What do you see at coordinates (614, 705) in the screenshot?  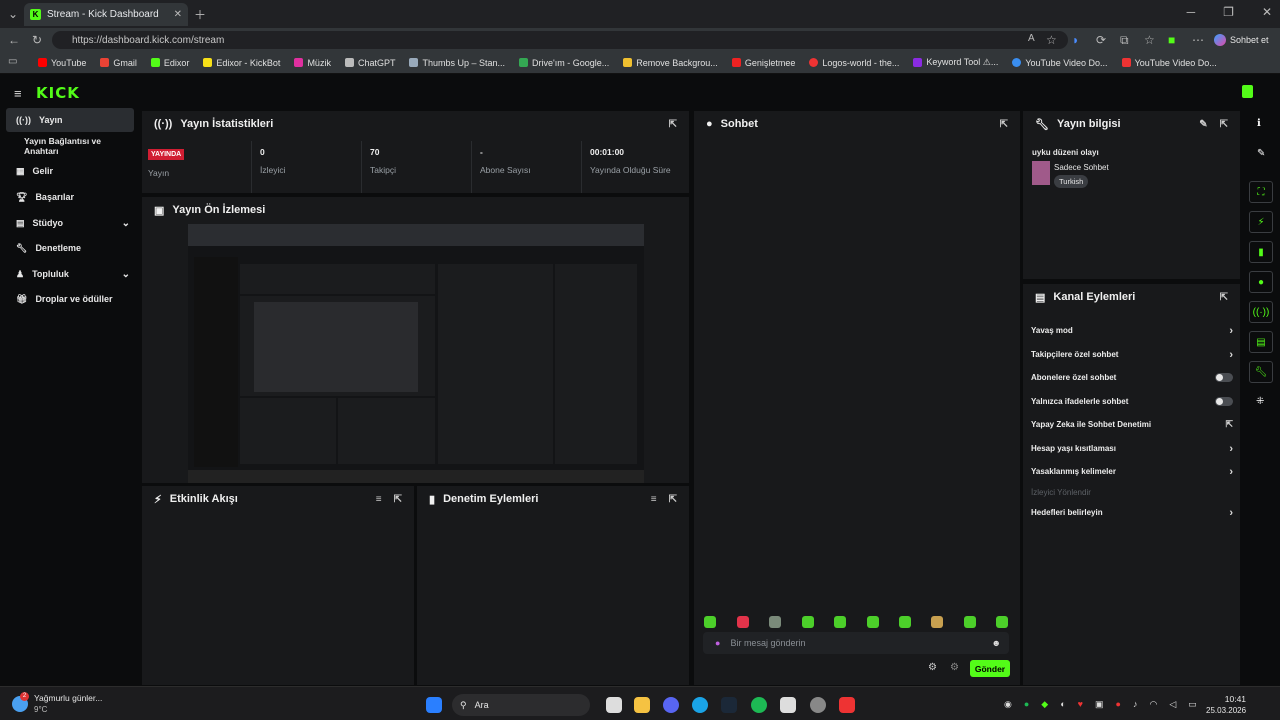 I see `task-view-icon` at bounding box center [614, 705].